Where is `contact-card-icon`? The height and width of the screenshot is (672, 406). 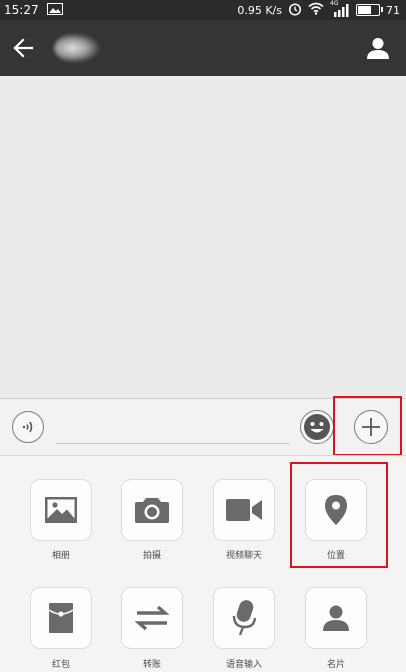 contact-card-icon is located at coordinates (336, 618).